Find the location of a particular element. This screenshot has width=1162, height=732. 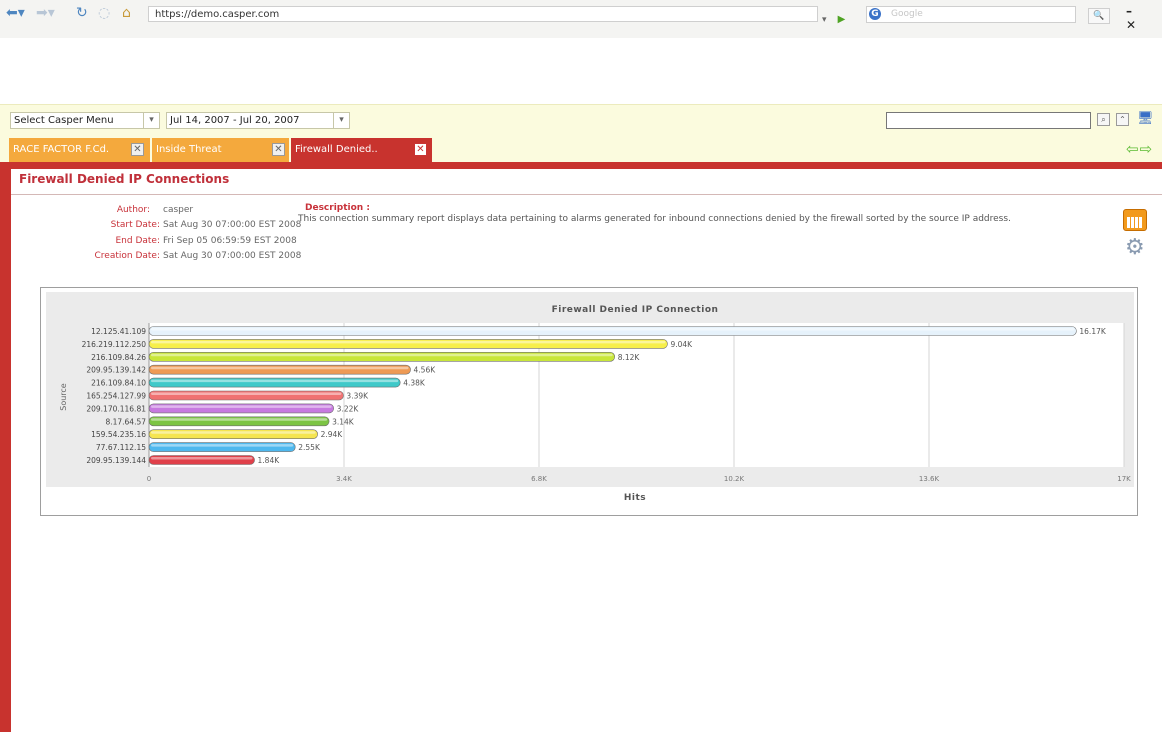

go-icon: ▶ is located at coordinates (842, 19).